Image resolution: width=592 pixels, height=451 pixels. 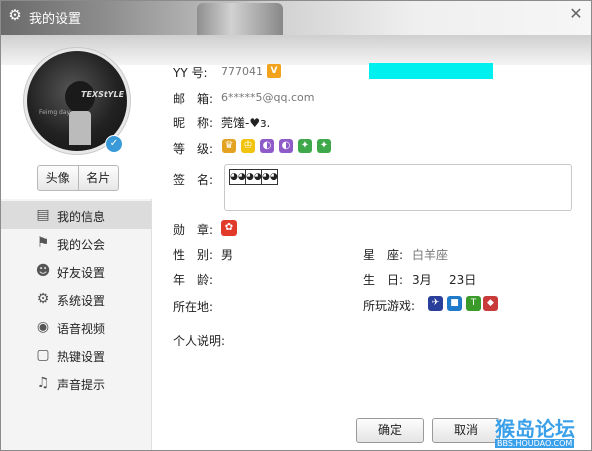 I want to click on sidebar-item-system-settings: ⚙ 系统设置, so click(x=76, y=299).